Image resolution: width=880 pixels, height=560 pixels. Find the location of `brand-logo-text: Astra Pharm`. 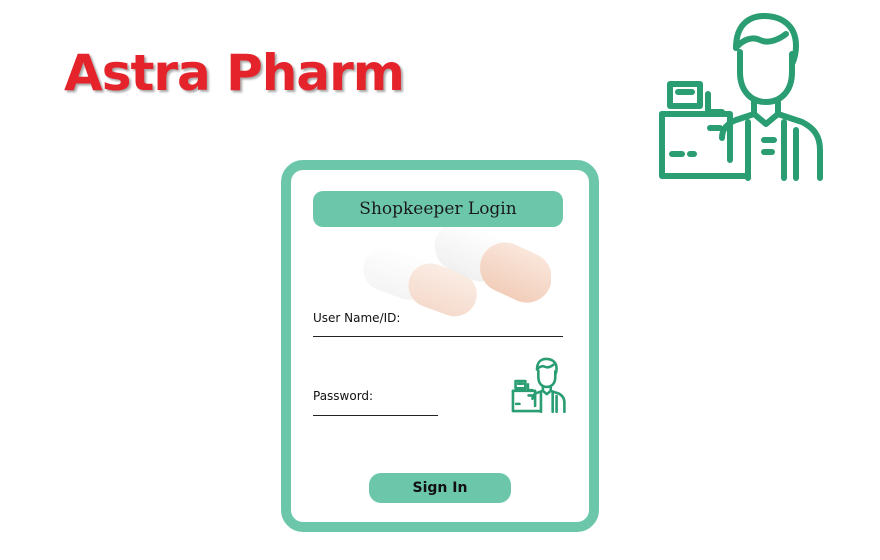

brand-logo-text: Astra Pharm is located at coordinates (234, 73).